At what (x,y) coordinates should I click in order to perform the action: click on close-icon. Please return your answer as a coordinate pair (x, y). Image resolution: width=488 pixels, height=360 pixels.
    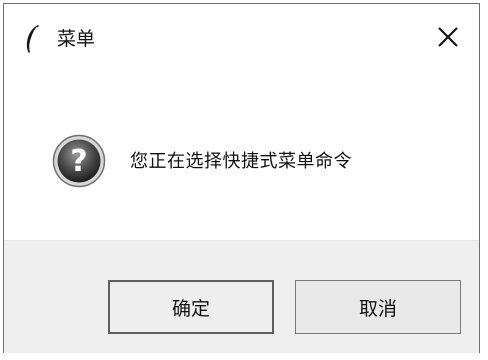
    Looking at the image, I should click on (448, 37).